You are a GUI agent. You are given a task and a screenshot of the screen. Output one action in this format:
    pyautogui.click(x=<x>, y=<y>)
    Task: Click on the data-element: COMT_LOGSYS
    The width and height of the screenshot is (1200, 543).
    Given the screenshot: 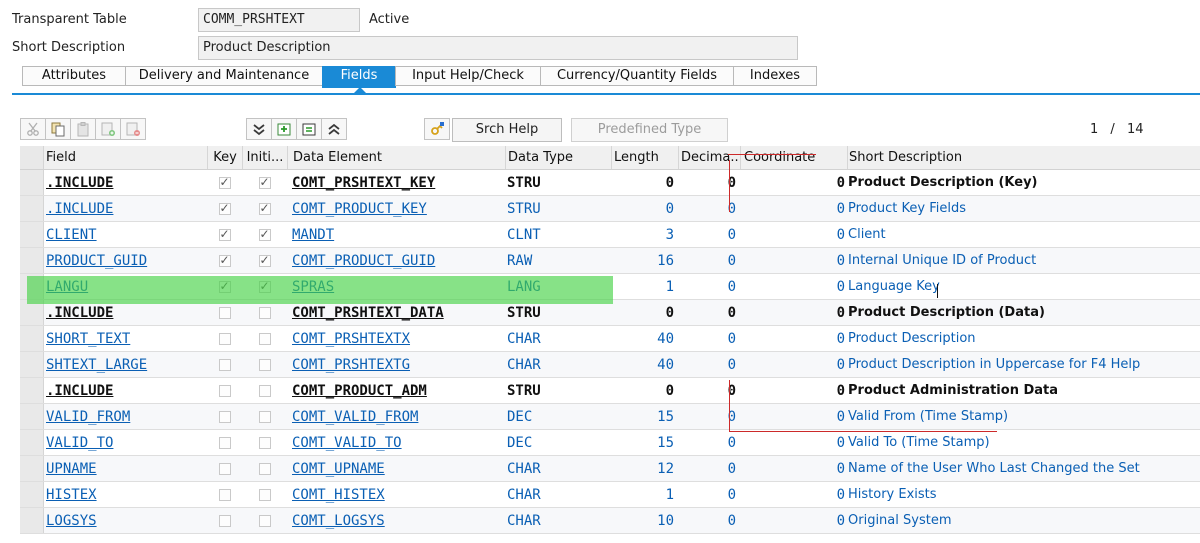 What is the action you would take?
    pyautogui.click(x=396, y=520)
    